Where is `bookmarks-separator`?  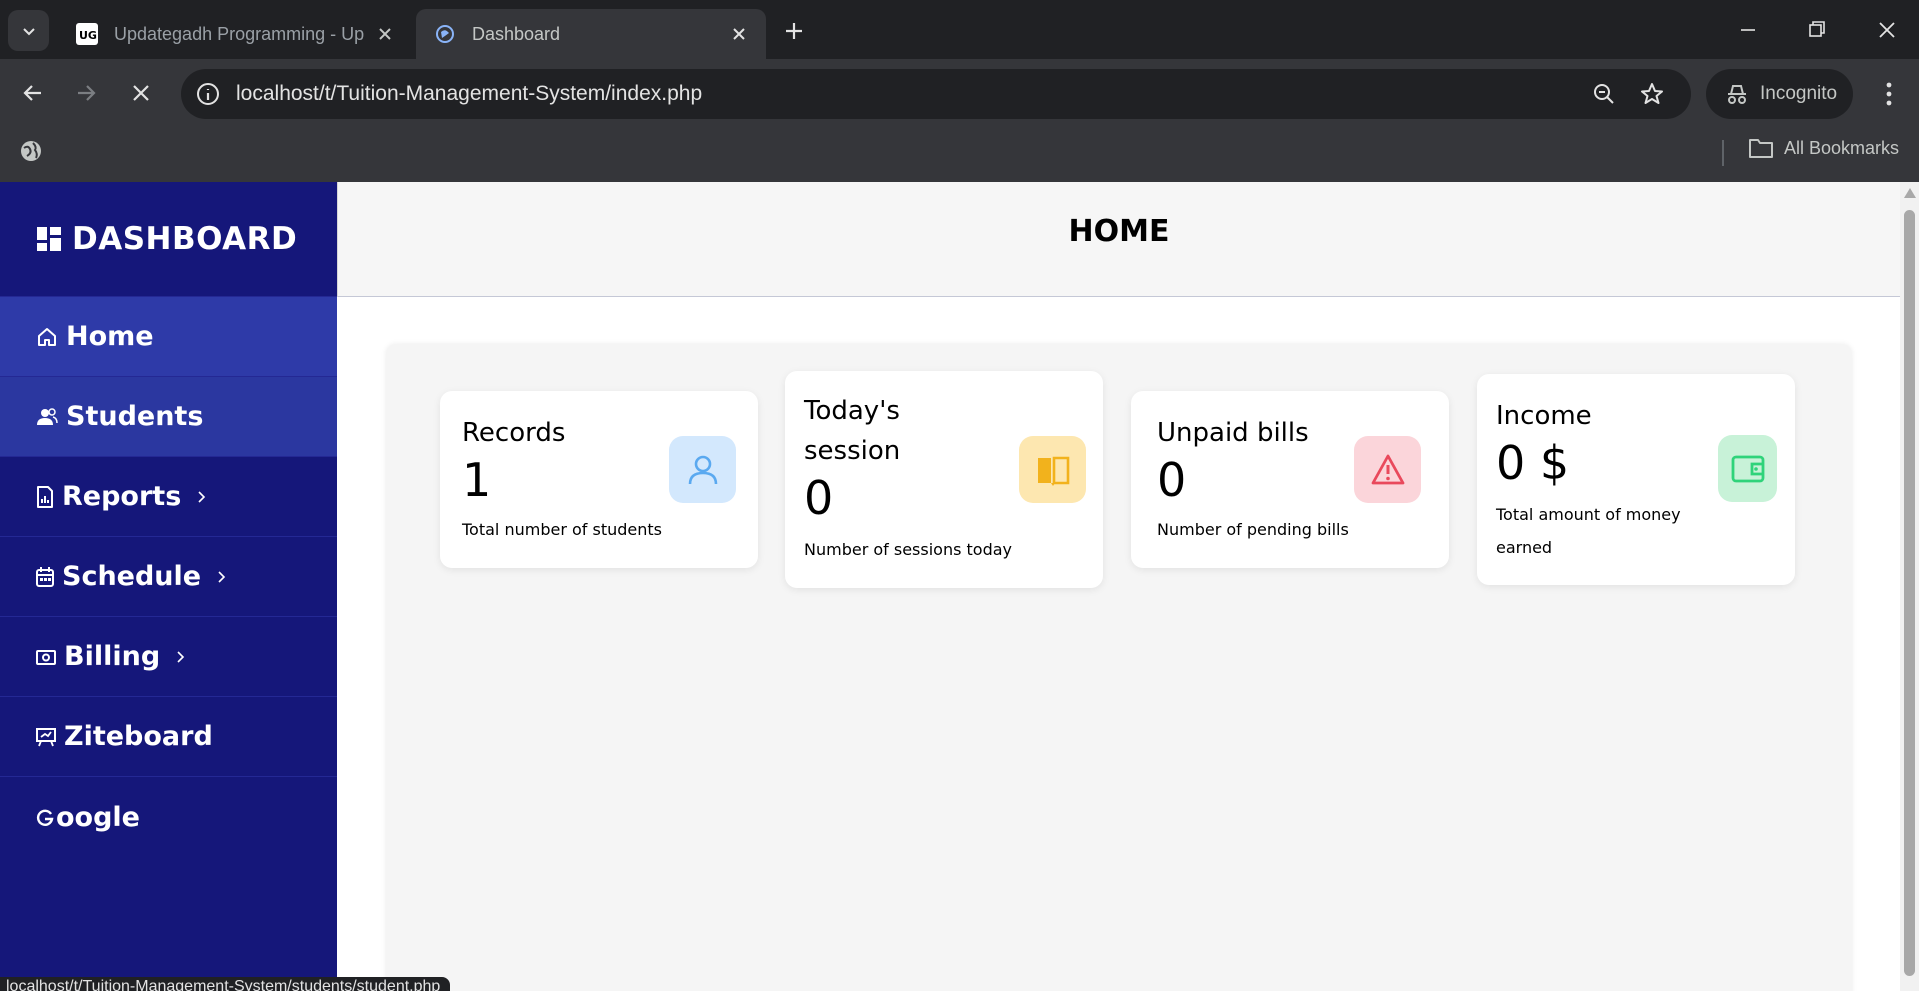
bookmarks-separator is located at coordinates (1723, 153).